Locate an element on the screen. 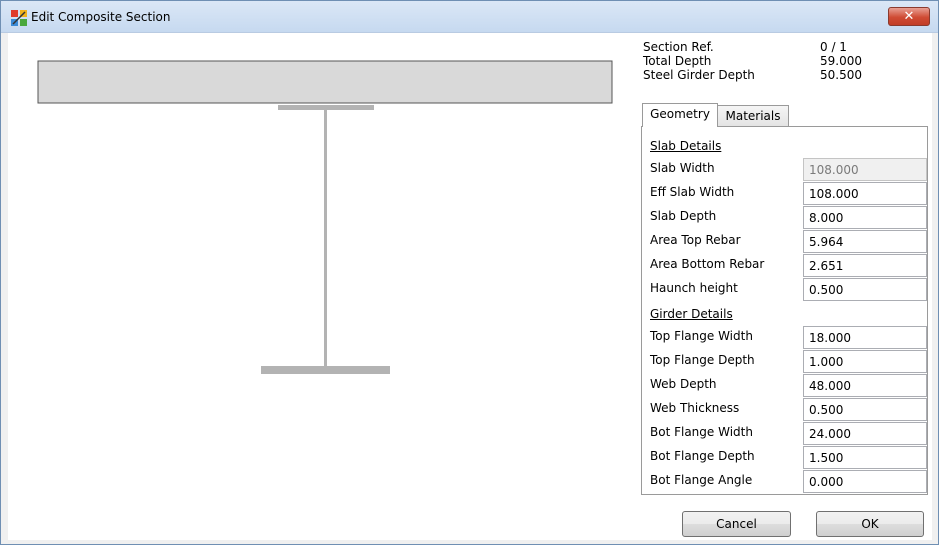  web-depth-field: 48.000 is located at coordinates (865, 385).